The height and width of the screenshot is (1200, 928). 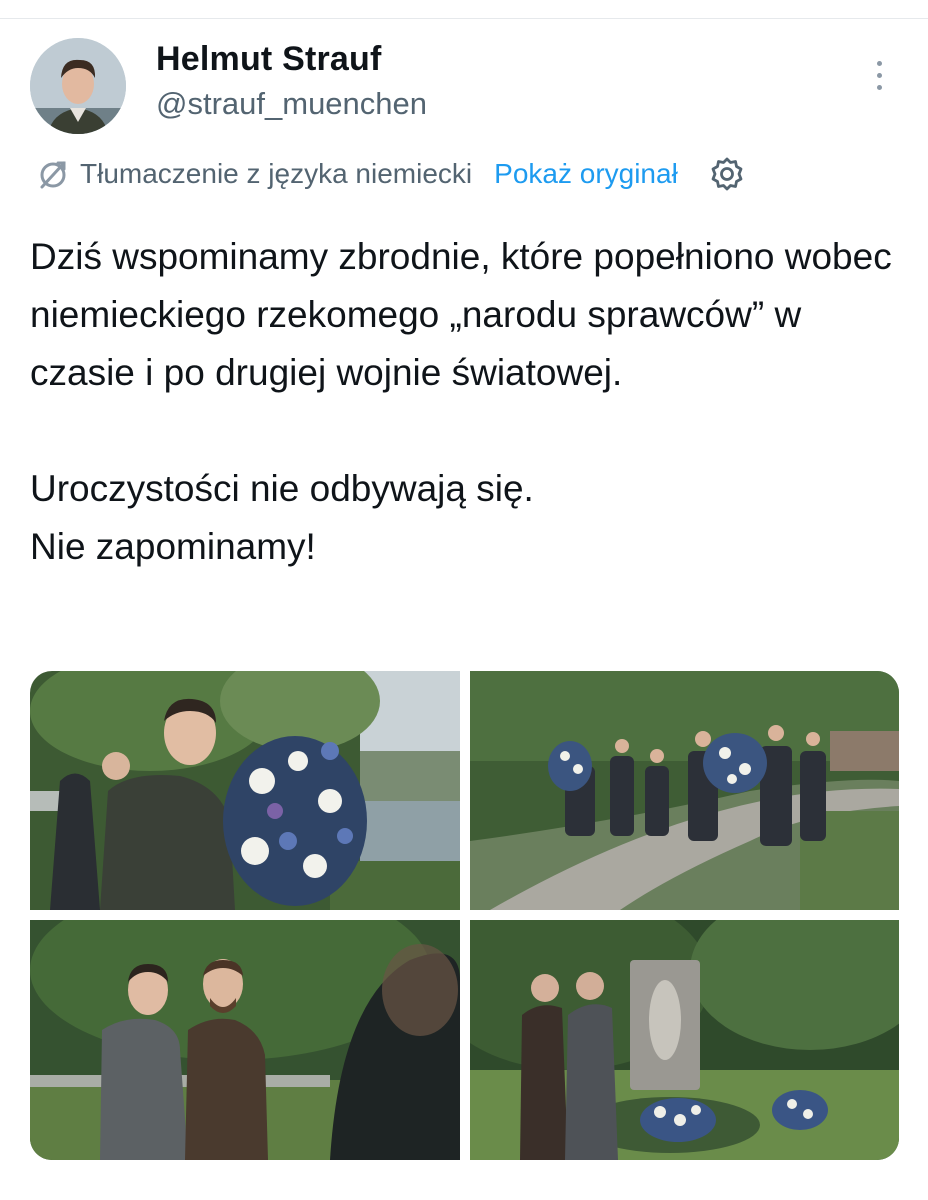 What do you see at coordinates (269, 59) in the screenshot?
I see `author-display-name: Helmut Strauf` at bounding box center [269, 59].